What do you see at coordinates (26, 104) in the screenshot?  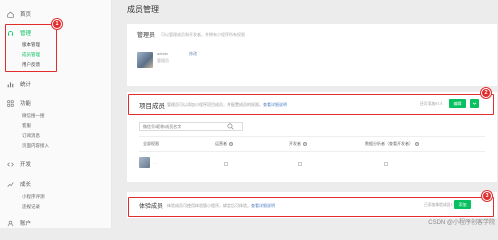 I see `sidebar-item-label: 功能` at bounding box center [26, 104].